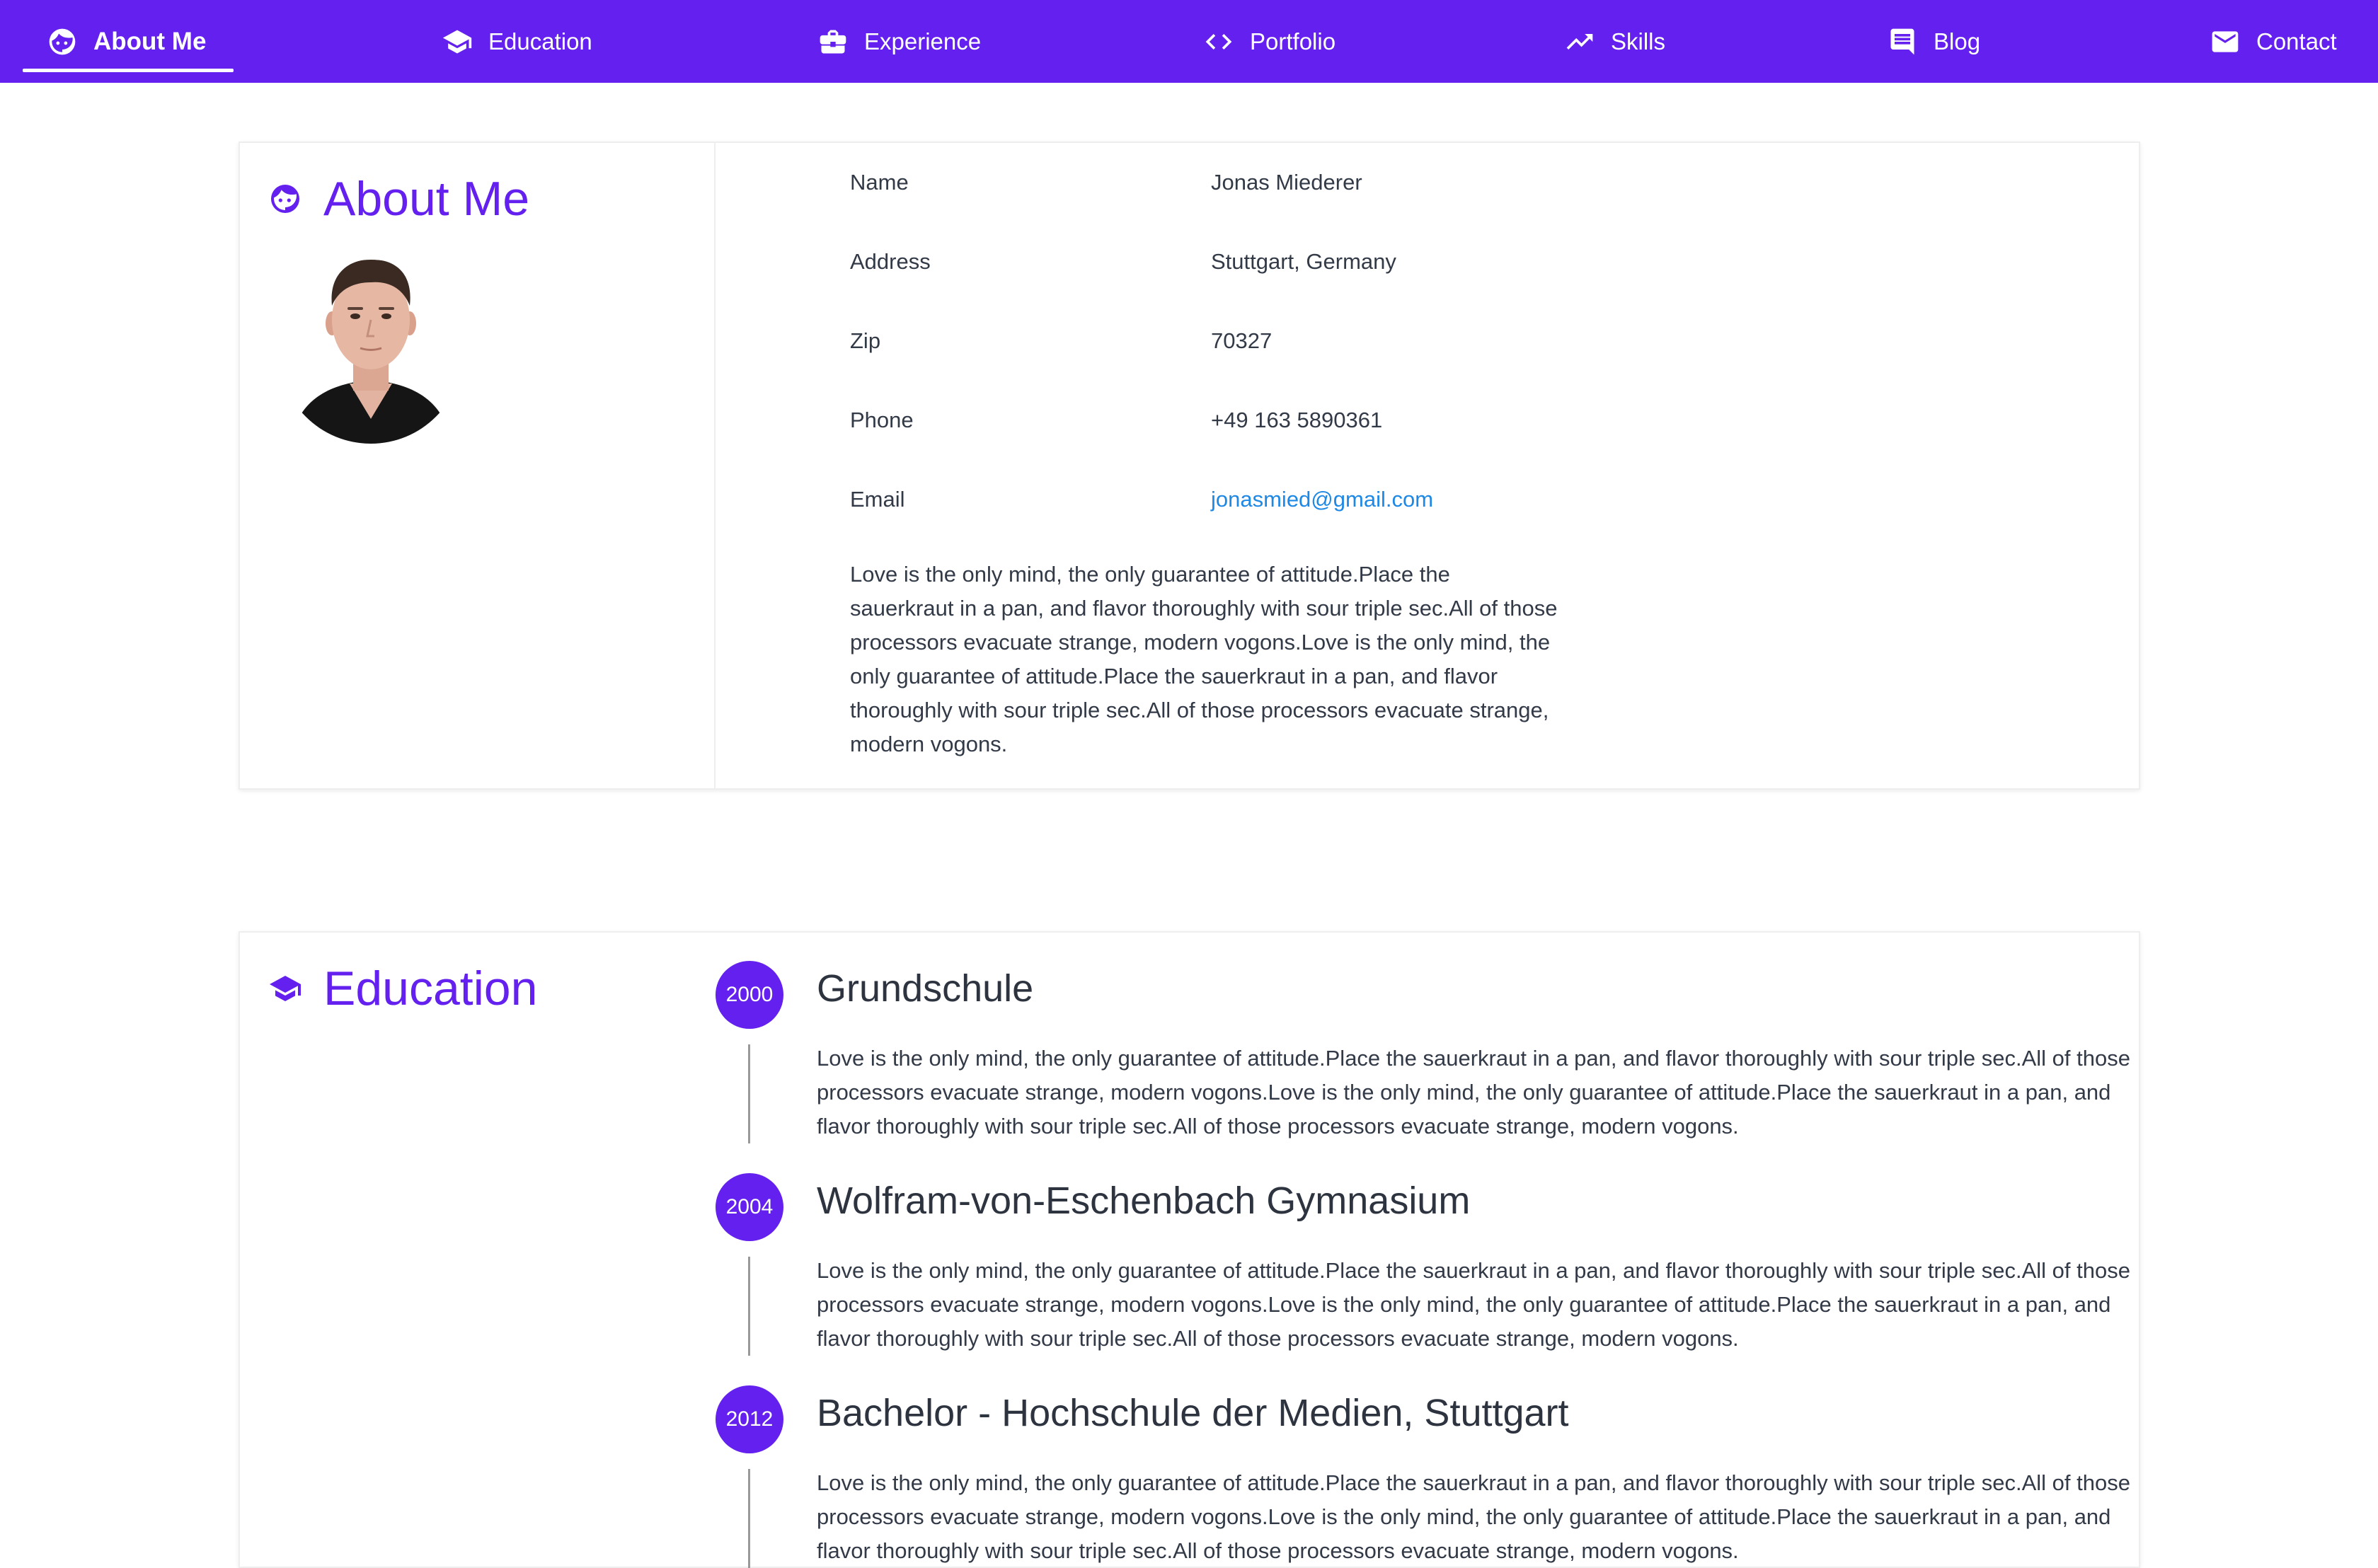 The width and height of the screenshot is (2378, 1568). Describe the element at coordinates (2296, 41) in the screenshot. I see `nav-label: Contact` at that location.